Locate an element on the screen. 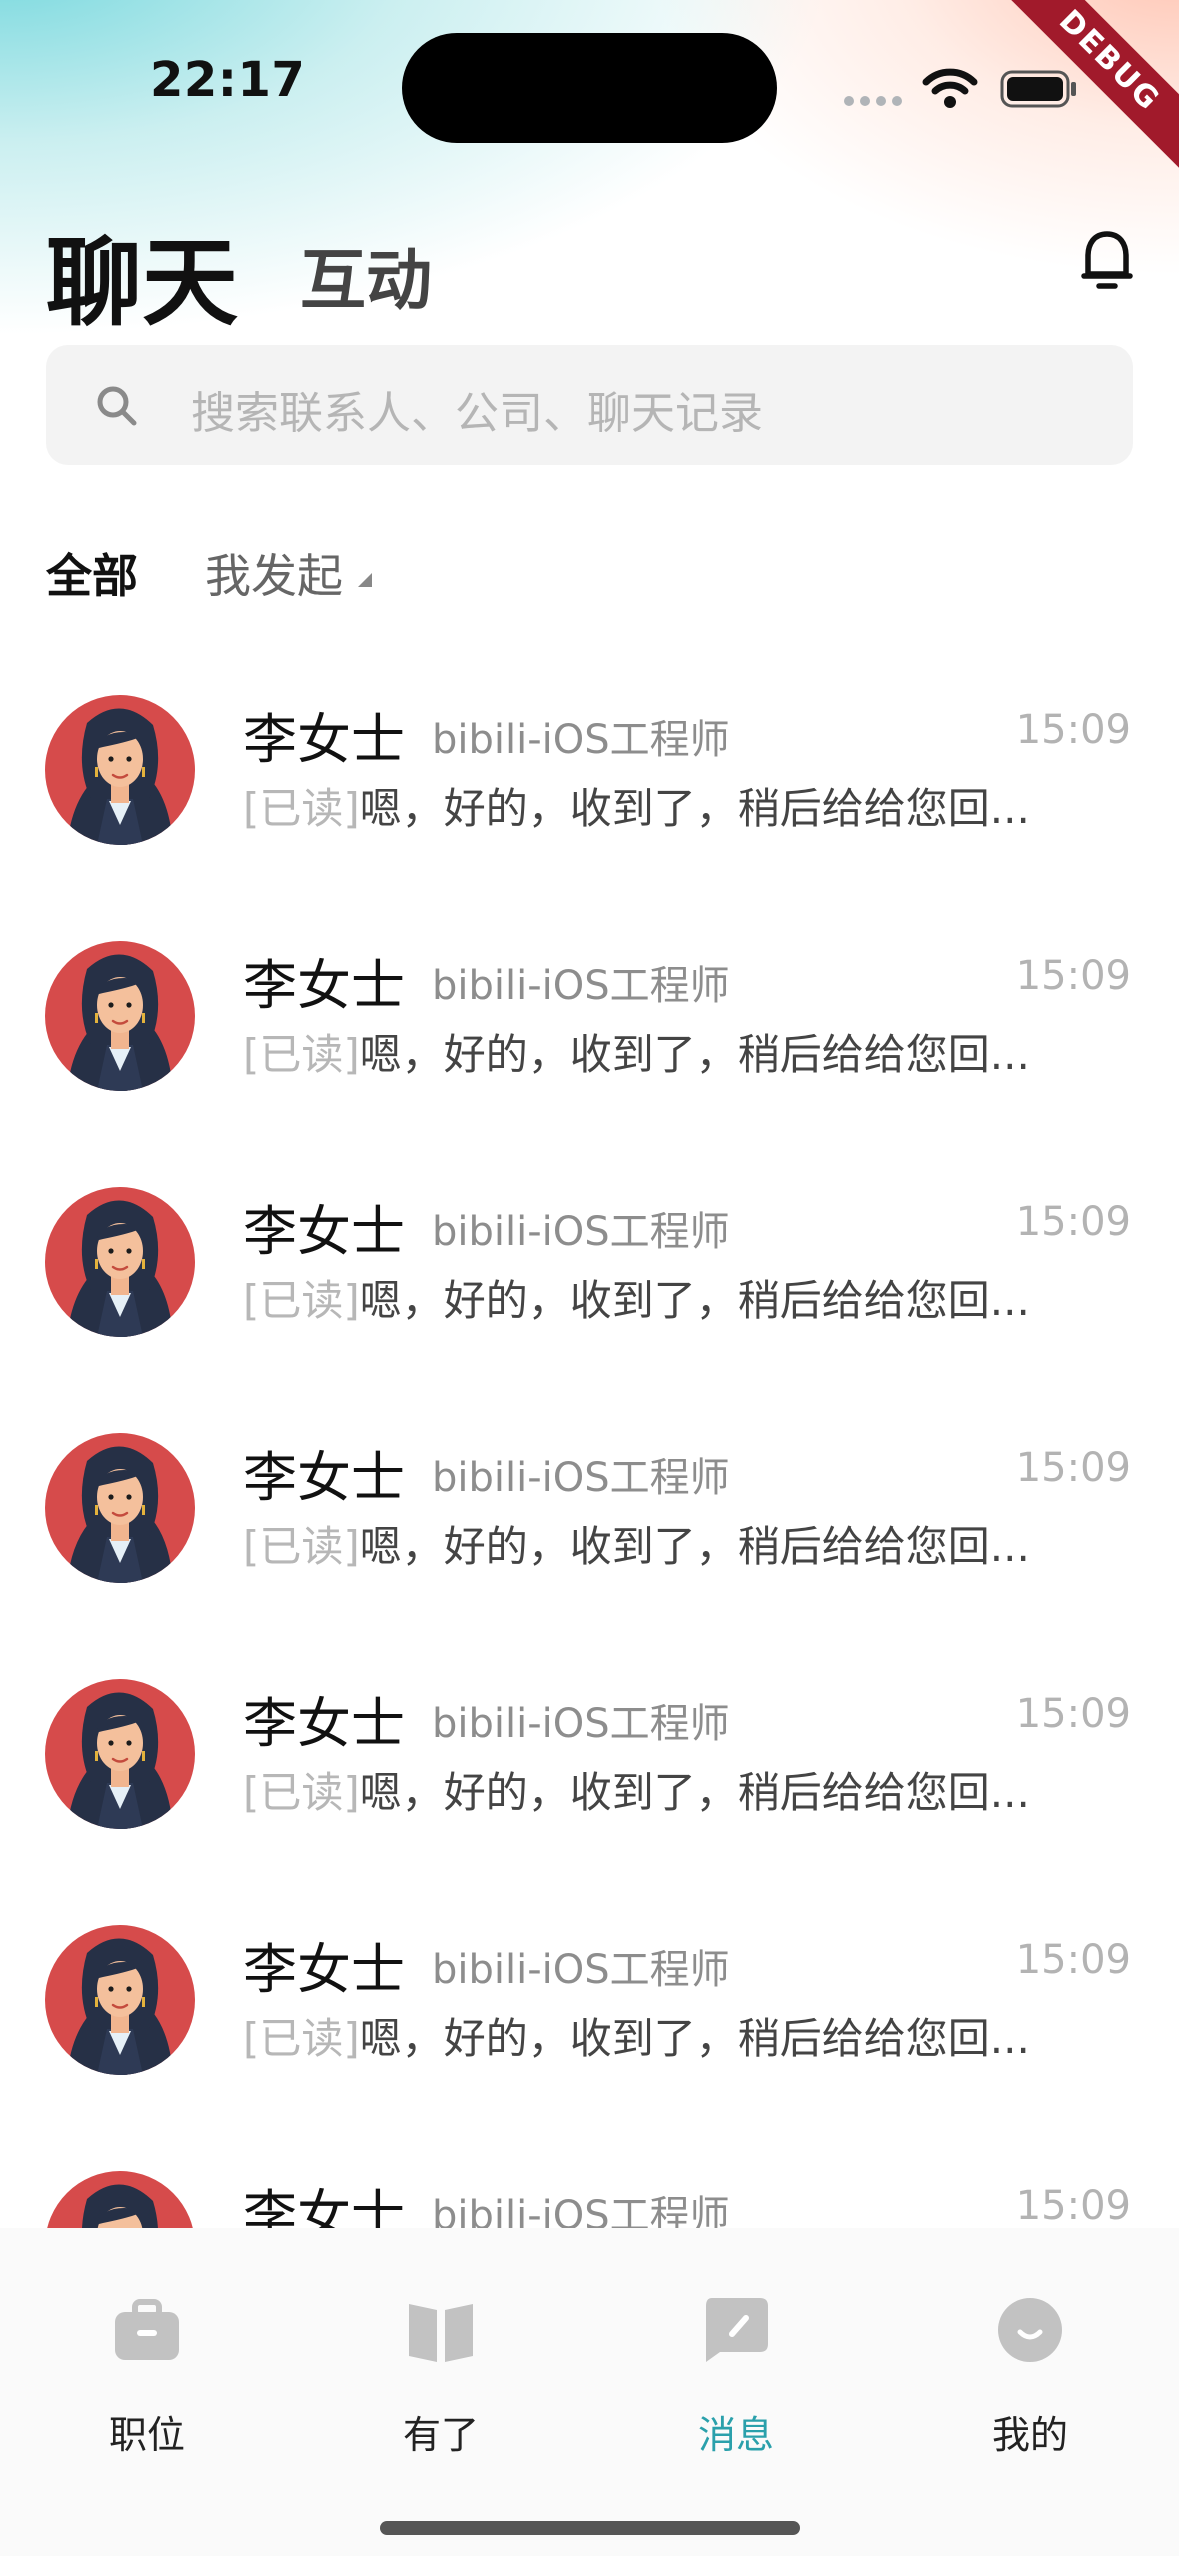  tab-label: 有了 is located at coordinates (440, 2435).